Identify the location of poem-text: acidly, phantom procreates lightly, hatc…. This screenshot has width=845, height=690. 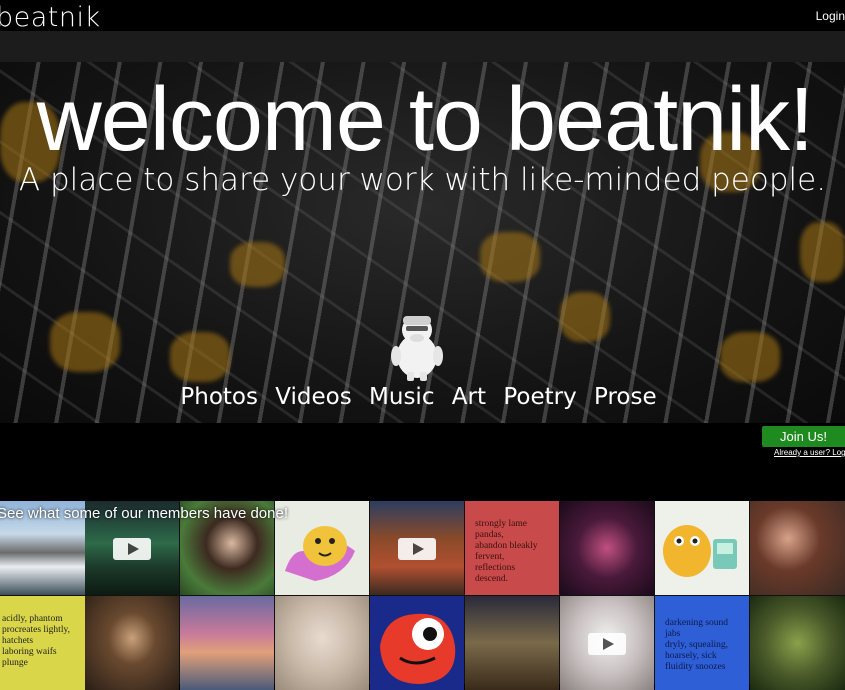
(36, 641).